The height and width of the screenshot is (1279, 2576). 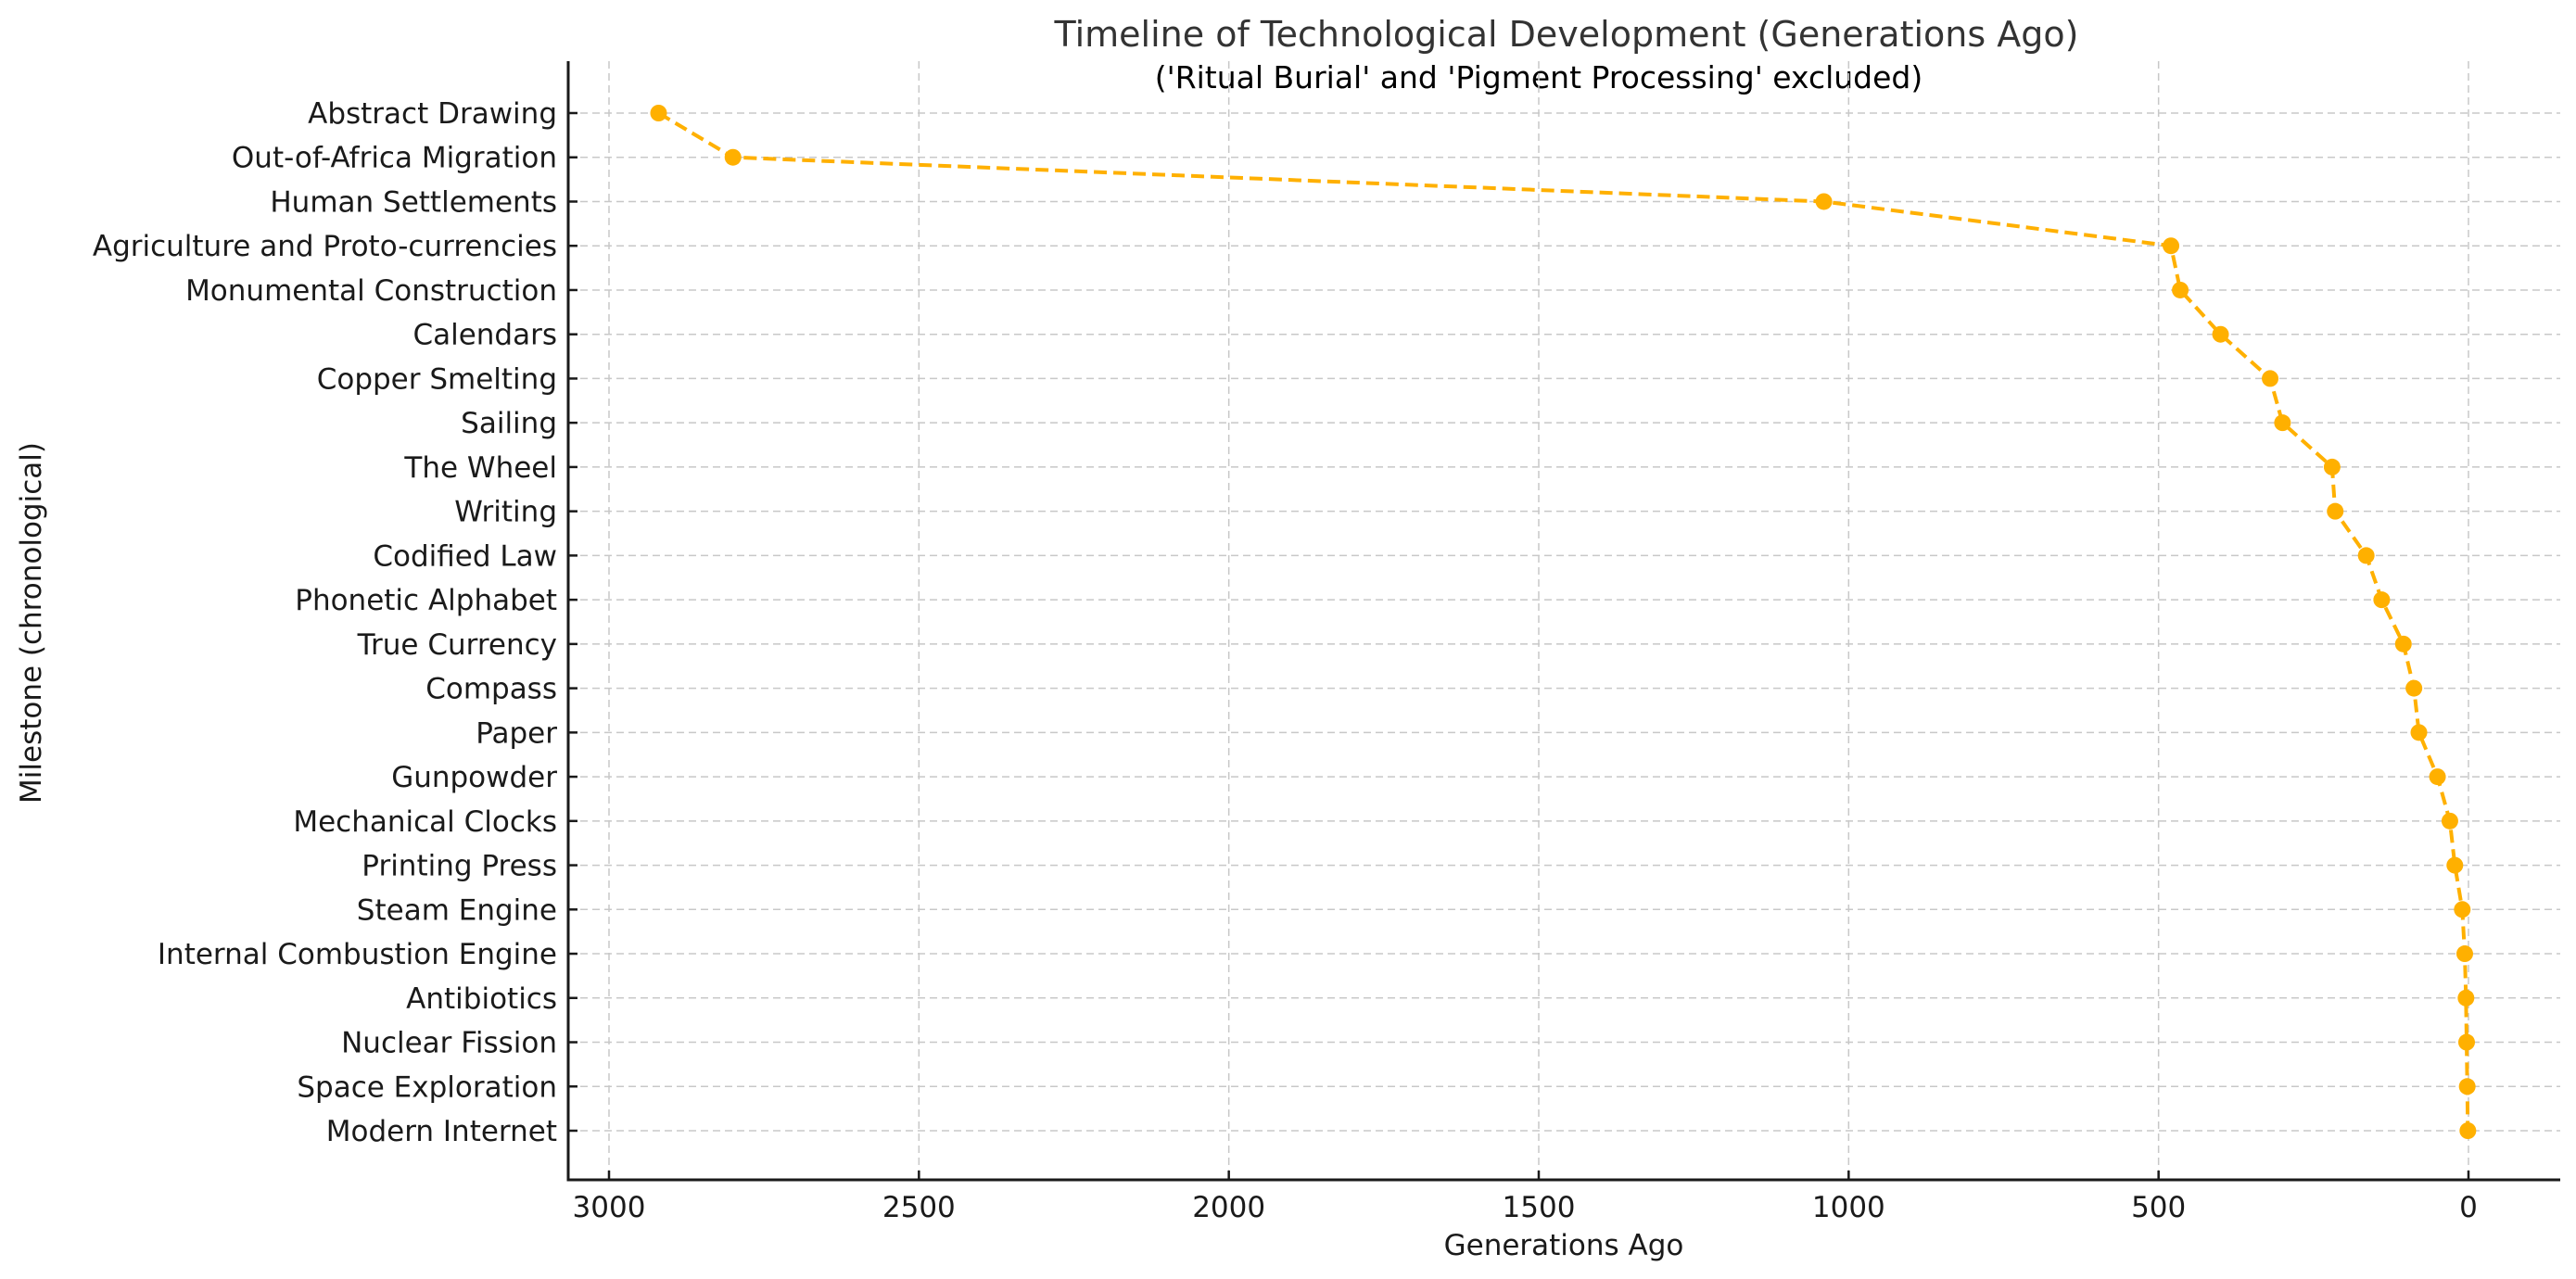 I want to click on y-tick-label: The Wheel, so click(x=480, y=468).